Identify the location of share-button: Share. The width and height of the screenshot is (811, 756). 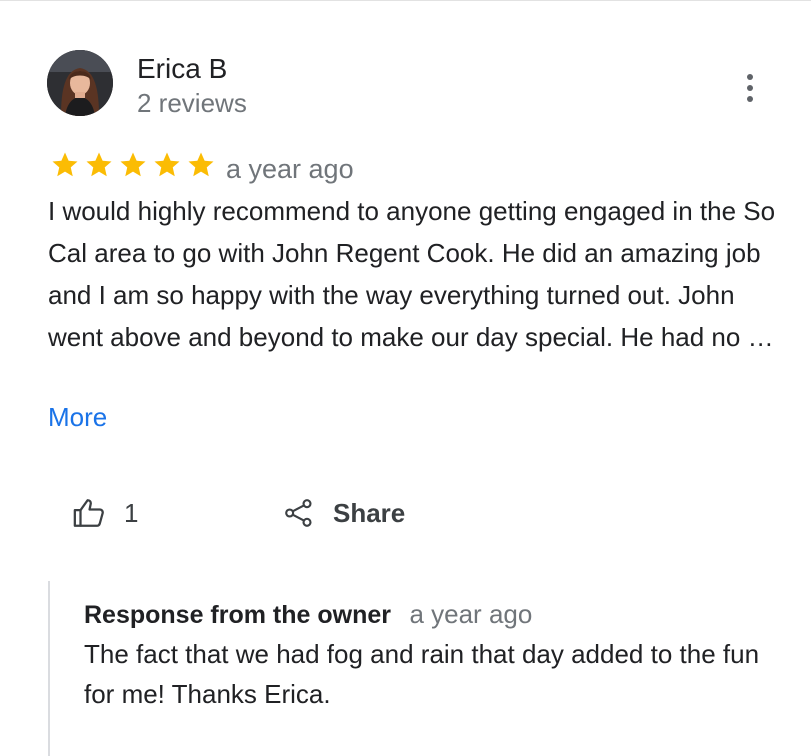
(344, 513).